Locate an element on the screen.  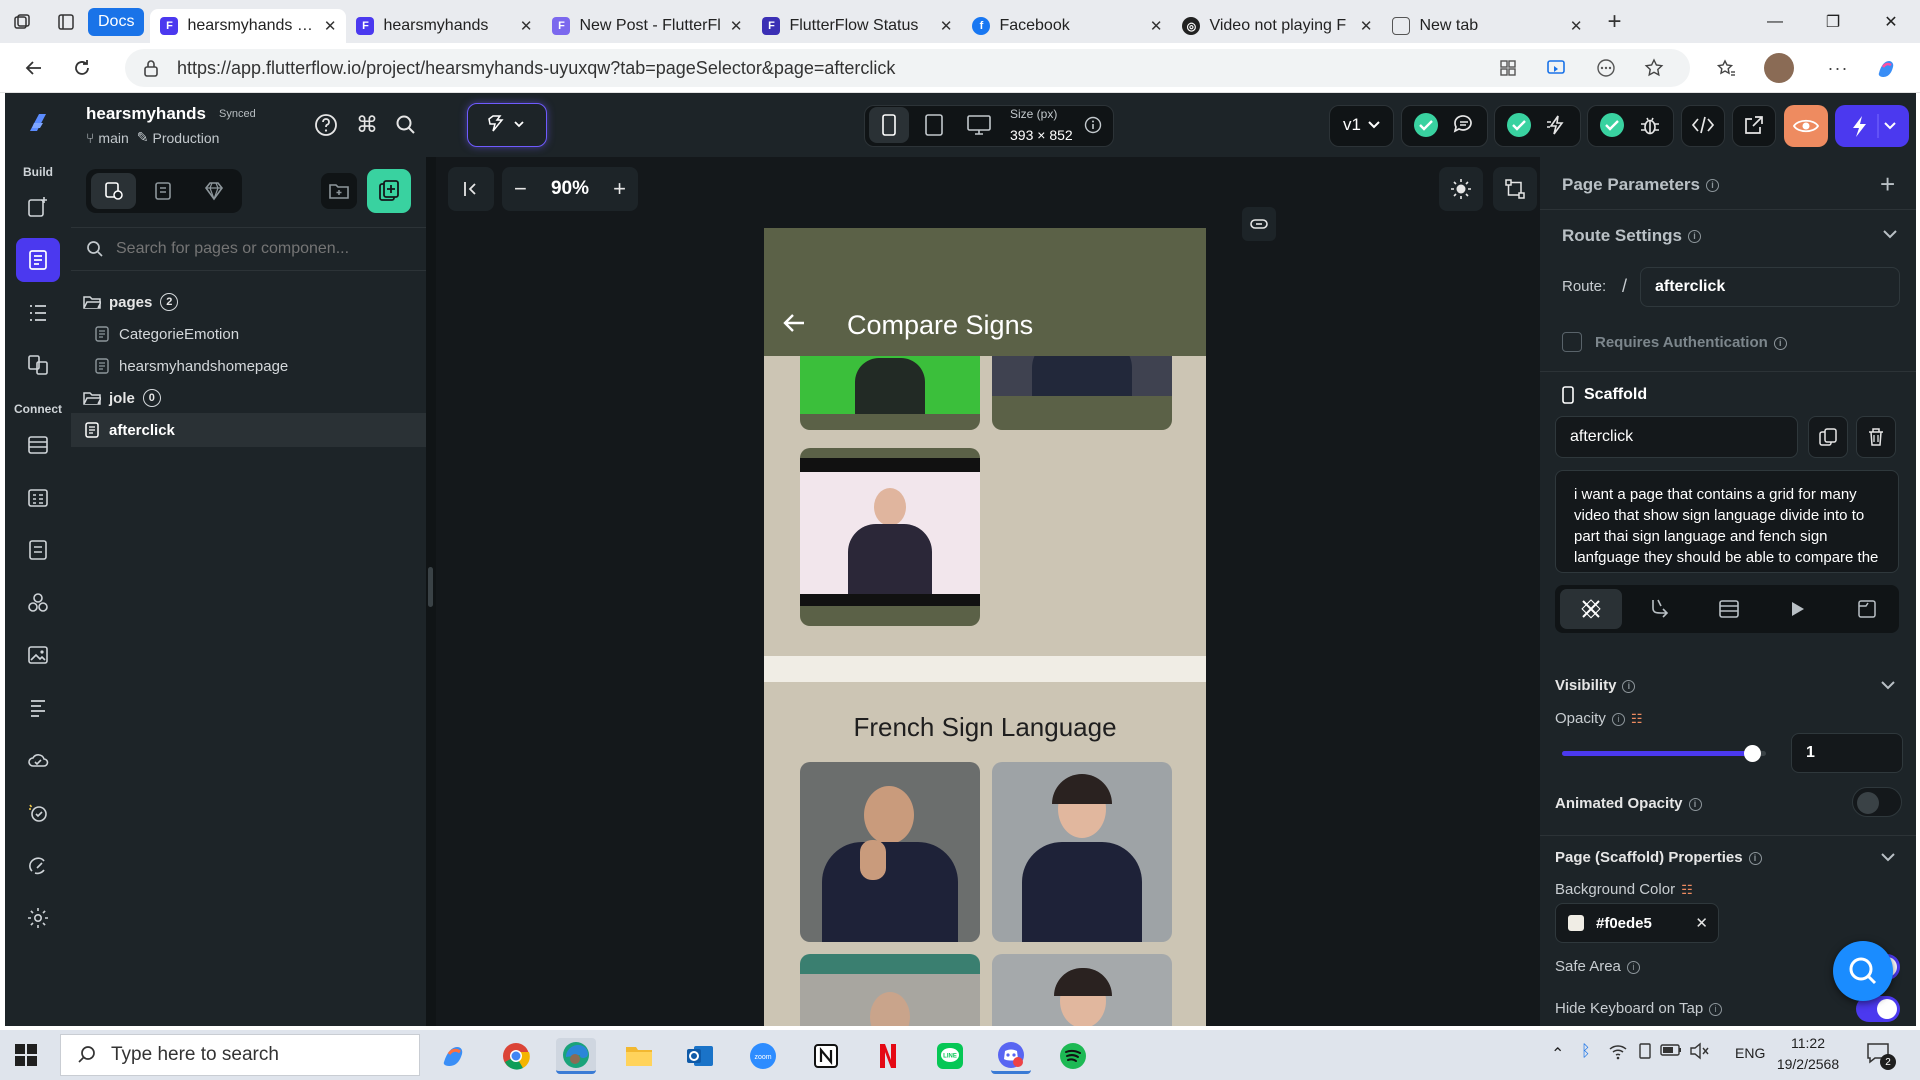
folder-pages: pages 2 is located at coordinates (131, 302).